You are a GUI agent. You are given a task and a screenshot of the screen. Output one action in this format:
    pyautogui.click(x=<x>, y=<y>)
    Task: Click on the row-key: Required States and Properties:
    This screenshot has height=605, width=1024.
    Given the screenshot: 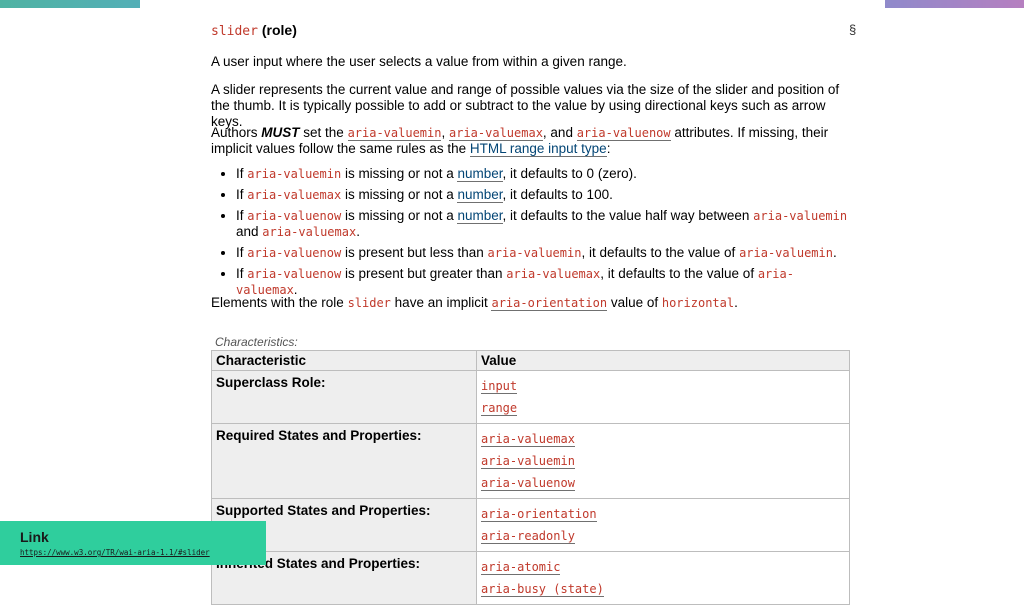 What is the action you would take?
    pyautogui.click(x=344, y=461)
    